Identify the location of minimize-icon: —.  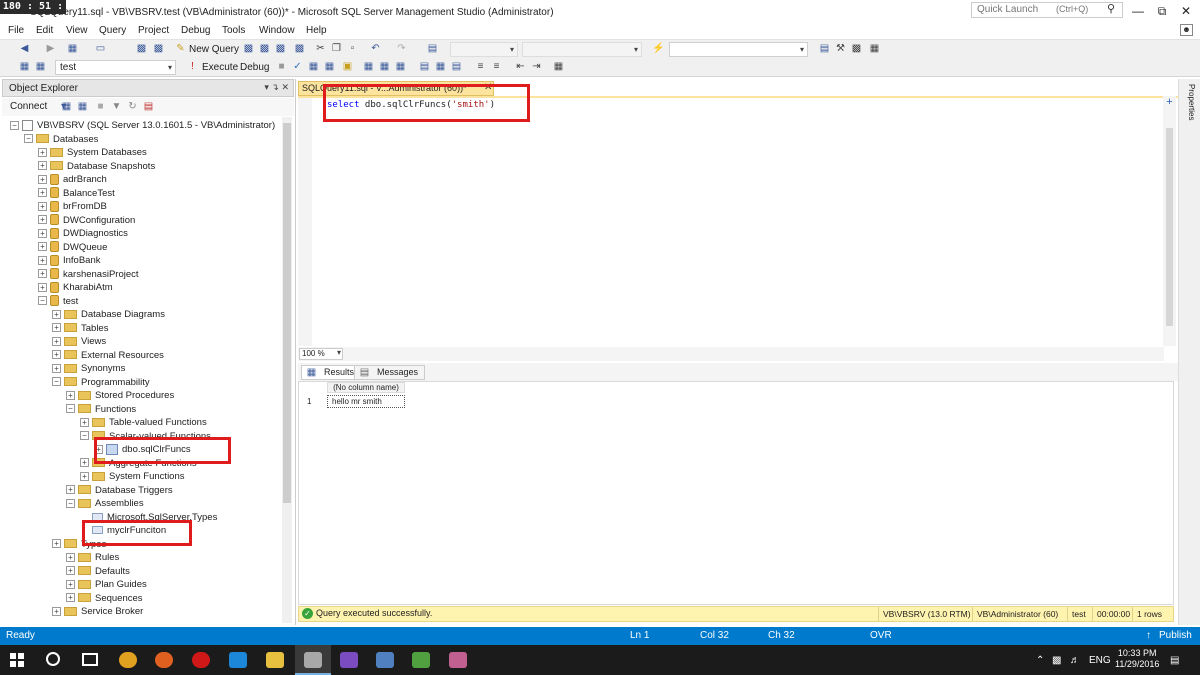
(1138, 11).